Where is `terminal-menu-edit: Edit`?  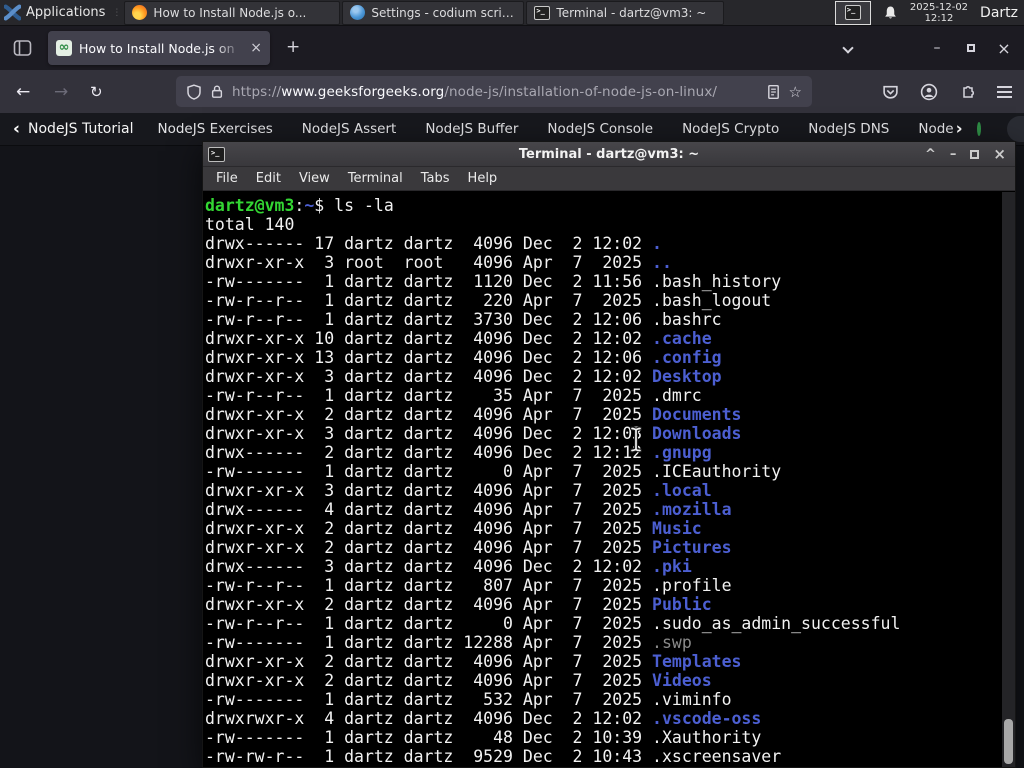
terminal-menu-edit: Edit is located at coordinates (268, 178).